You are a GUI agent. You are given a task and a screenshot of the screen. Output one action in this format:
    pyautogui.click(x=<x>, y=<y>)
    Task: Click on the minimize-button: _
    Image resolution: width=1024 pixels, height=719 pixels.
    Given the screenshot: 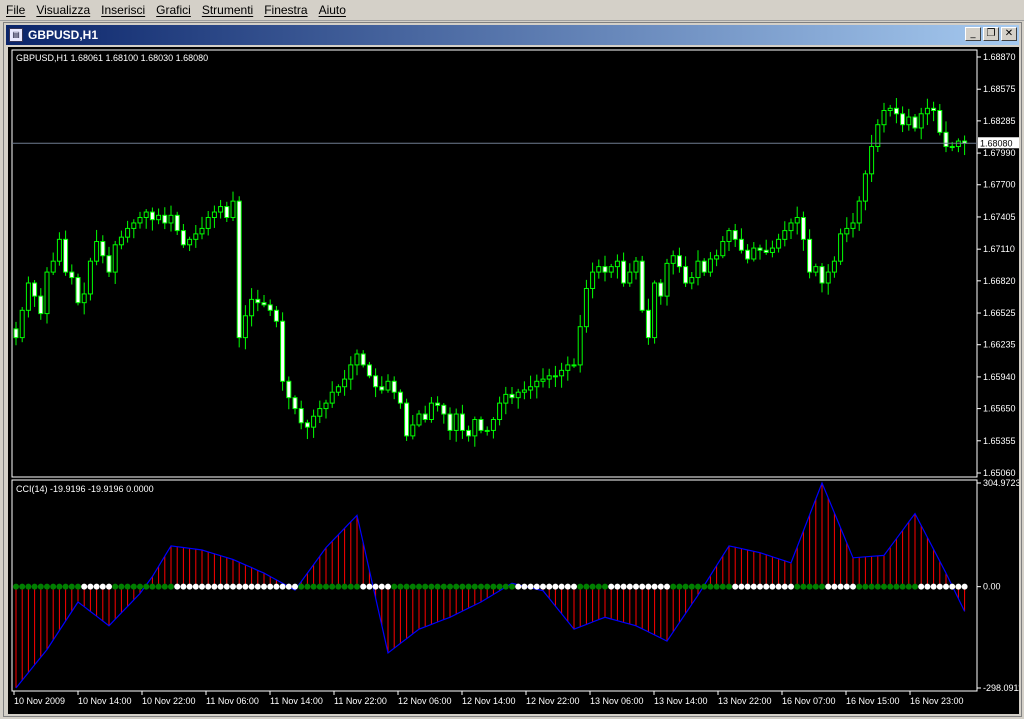 What is the action you would take?
    pyautogui.click(x=973, y=34)
    